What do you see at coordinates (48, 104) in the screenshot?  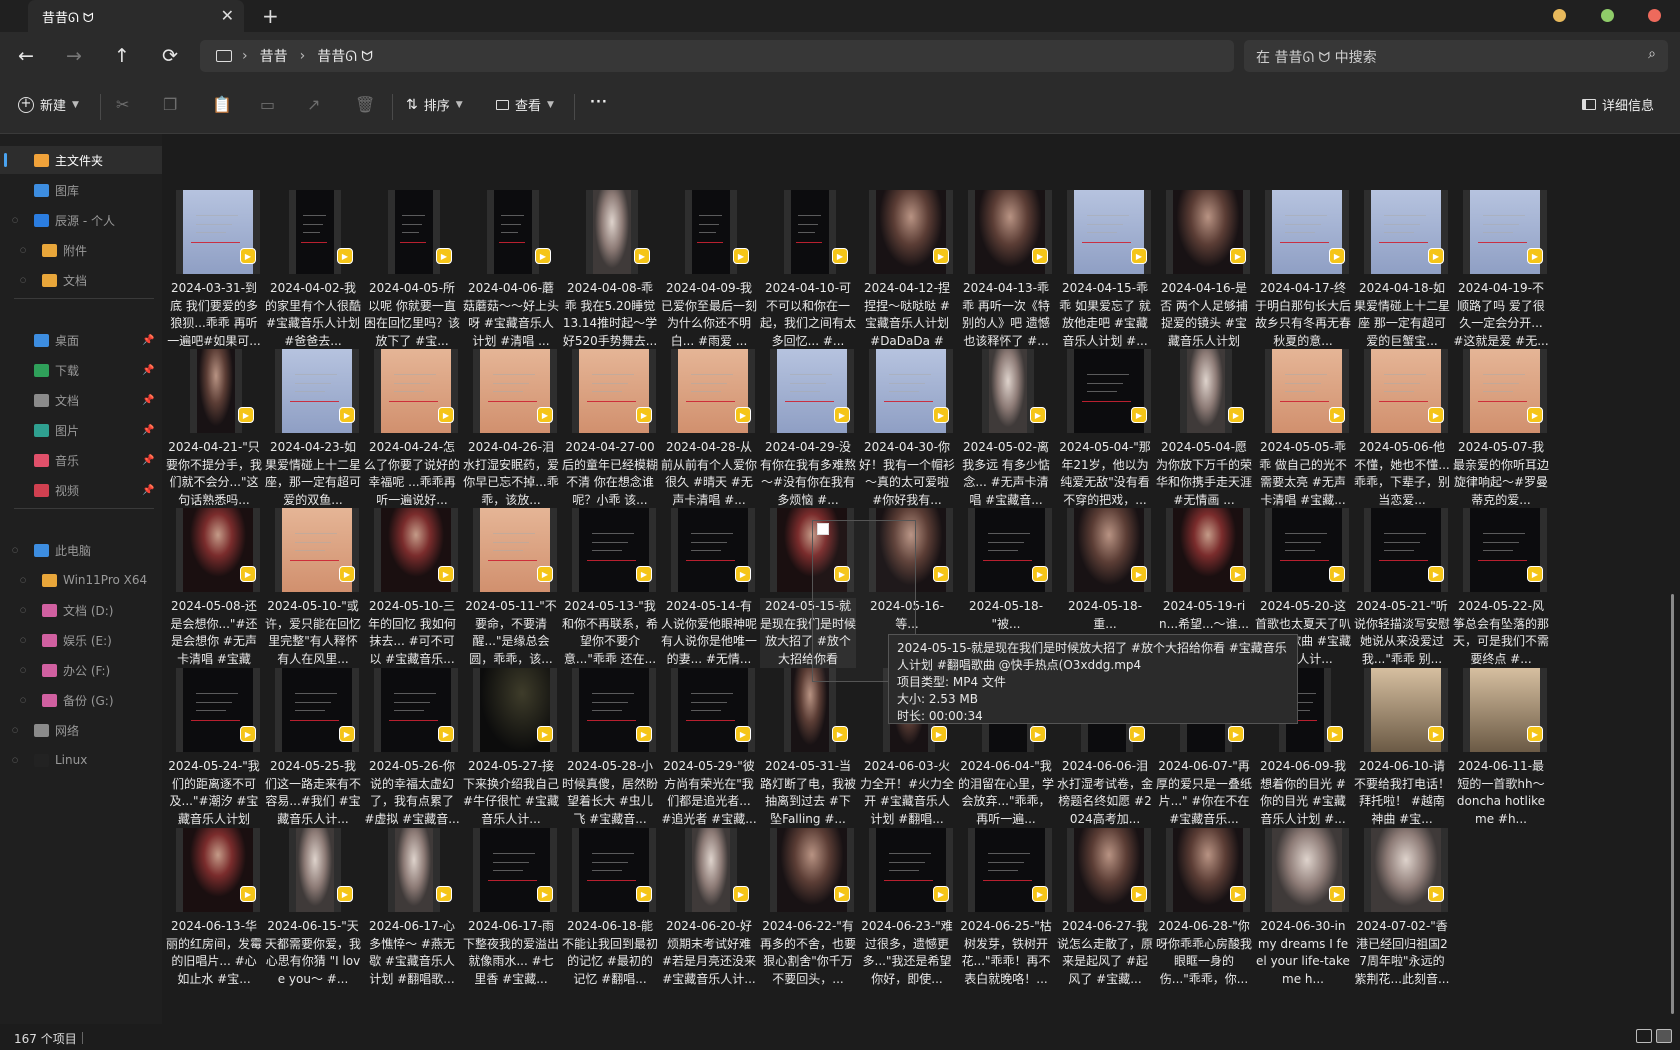 I see `new-button: + 新建 ▼` at bounding box center [48, 104].